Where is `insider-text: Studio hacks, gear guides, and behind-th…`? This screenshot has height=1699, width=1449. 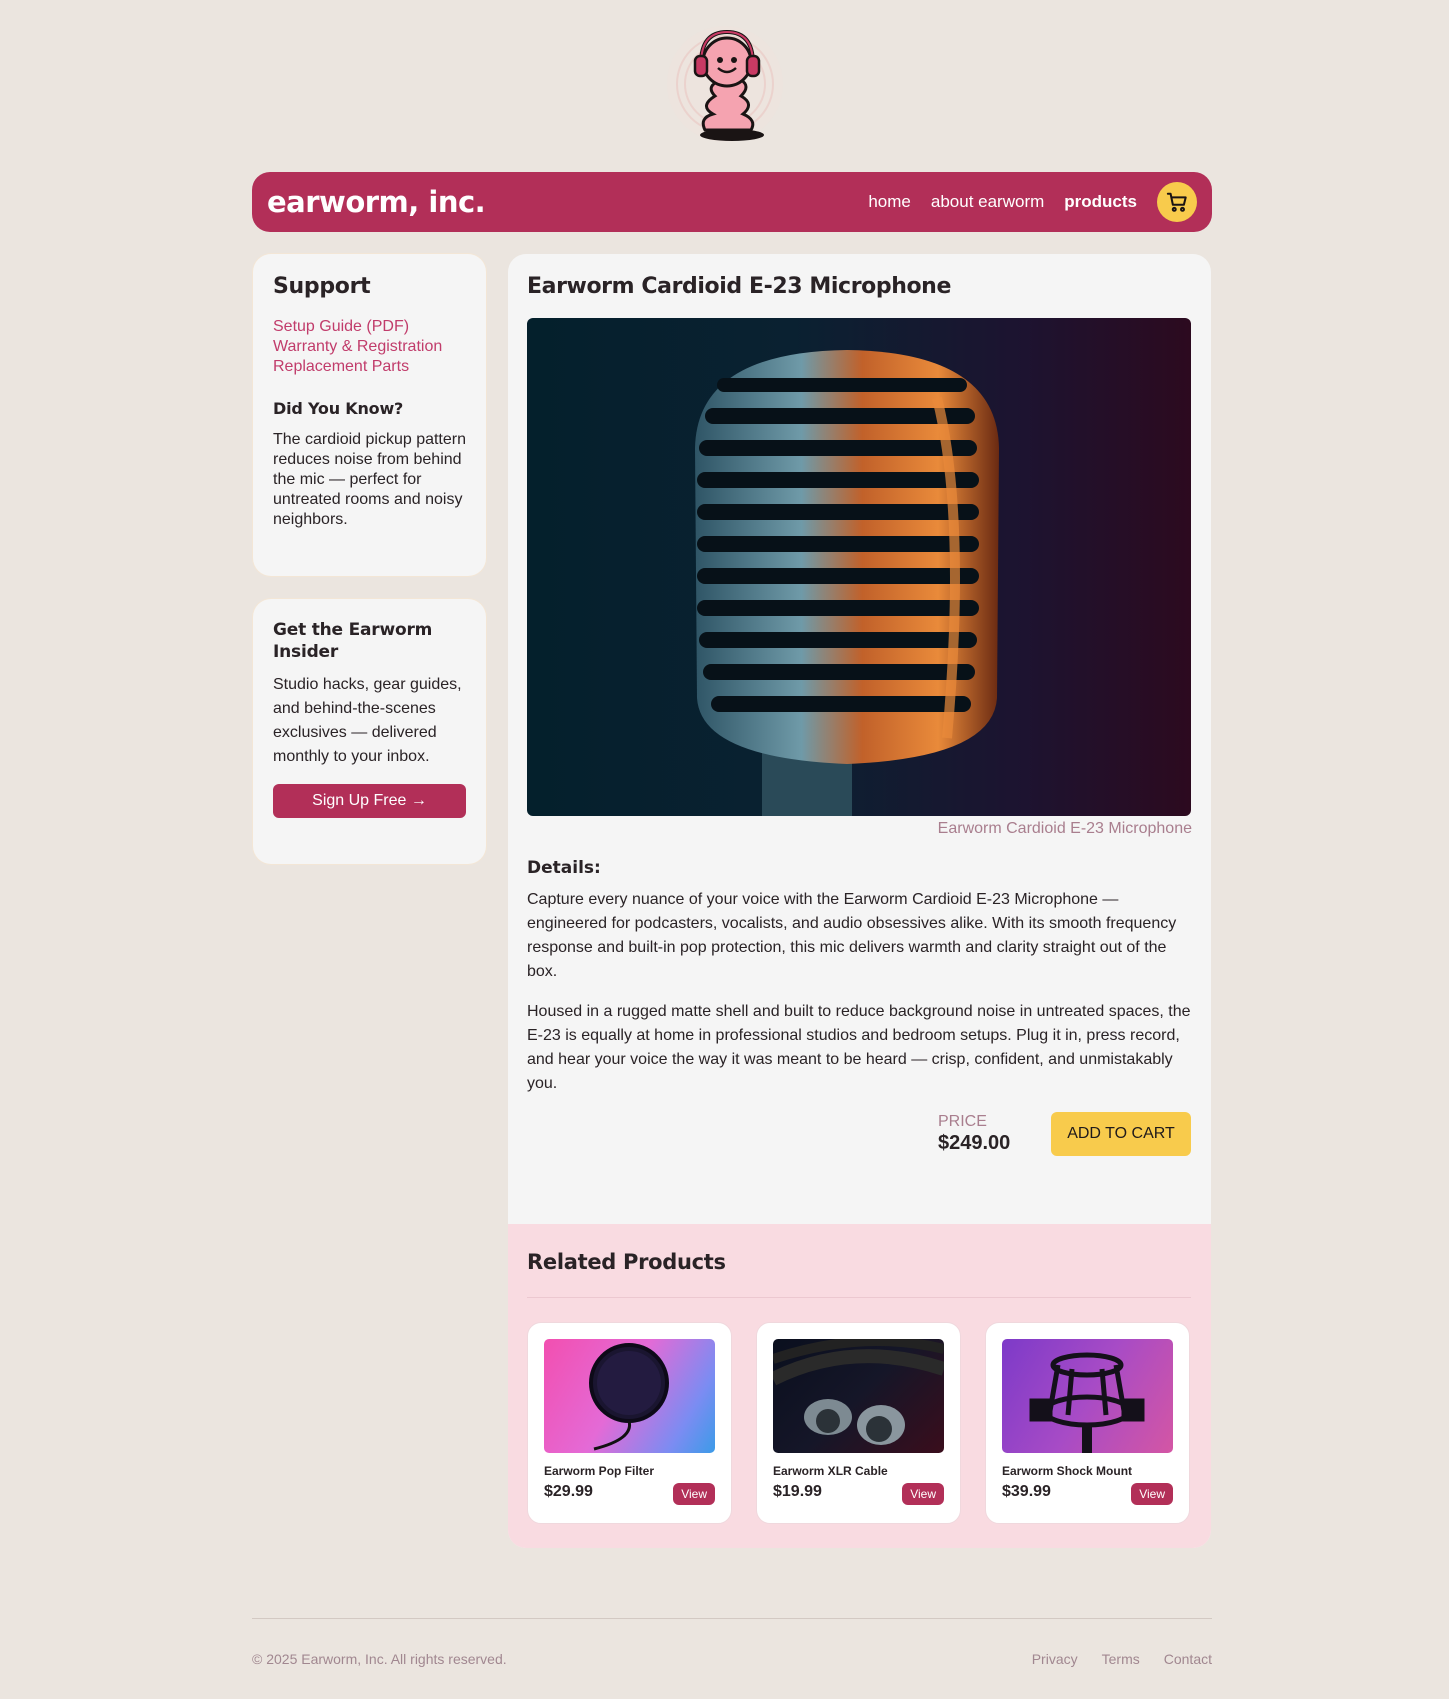
insider-text: Studio hacks, gear guides, and behind-th… is located at coordinates (367, 720).